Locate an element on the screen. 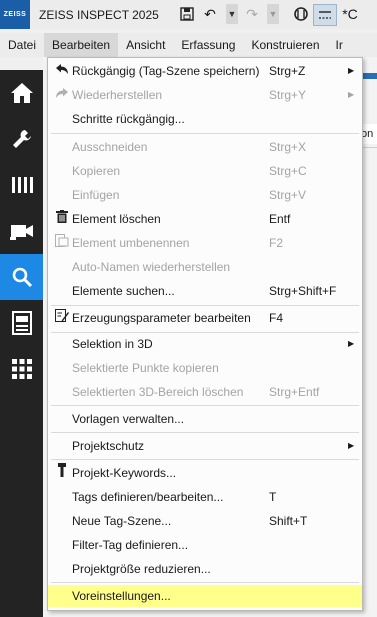 The width and height of the screenshot is (377, 617). menu-item-label: Selektierten 3D-Bereich löschen is located at coordinates (158, 392).